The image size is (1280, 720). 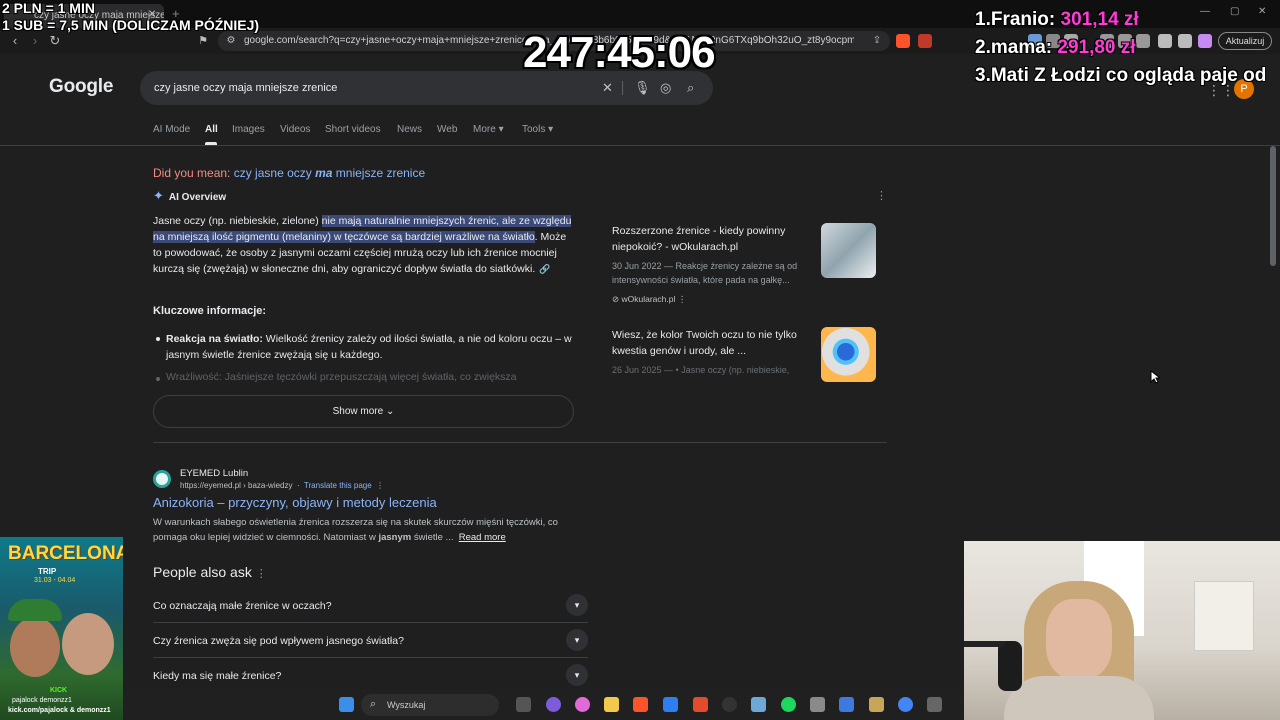 I want to click on extension-icon, so click(x=1143, y=41).